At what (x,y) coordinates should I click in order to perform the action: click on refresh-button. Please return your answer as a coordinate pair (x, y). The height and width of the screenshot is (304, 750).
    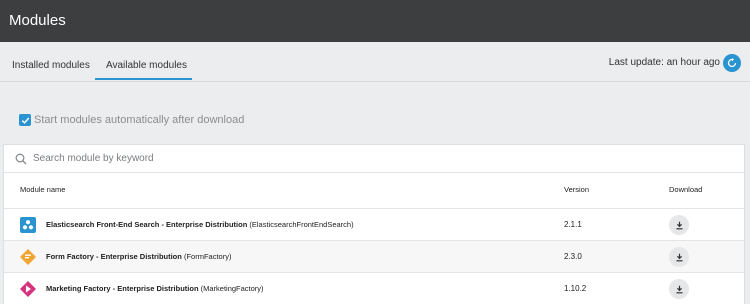
    Looking at the image, I should click on (732, 63).